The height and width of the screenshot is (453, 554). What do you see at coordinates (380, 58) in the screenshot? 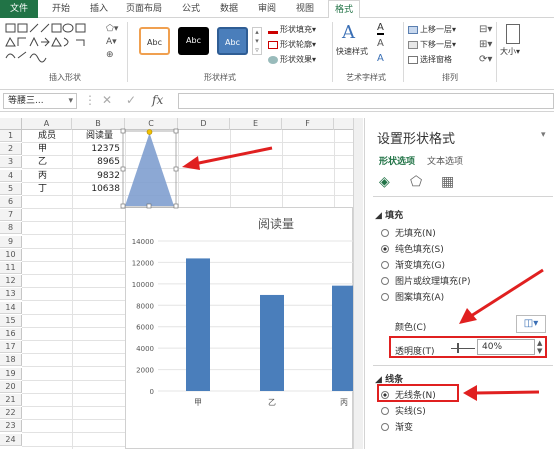
I see `text-effects-icon: A` at bounding box center [380, 58].